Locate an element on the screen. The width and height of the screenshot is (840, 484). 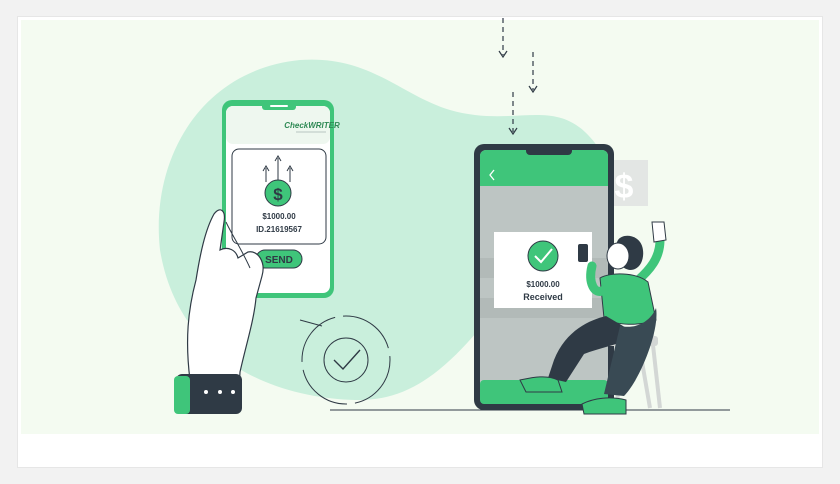
woman-phone is located at coordinates (583, 253).